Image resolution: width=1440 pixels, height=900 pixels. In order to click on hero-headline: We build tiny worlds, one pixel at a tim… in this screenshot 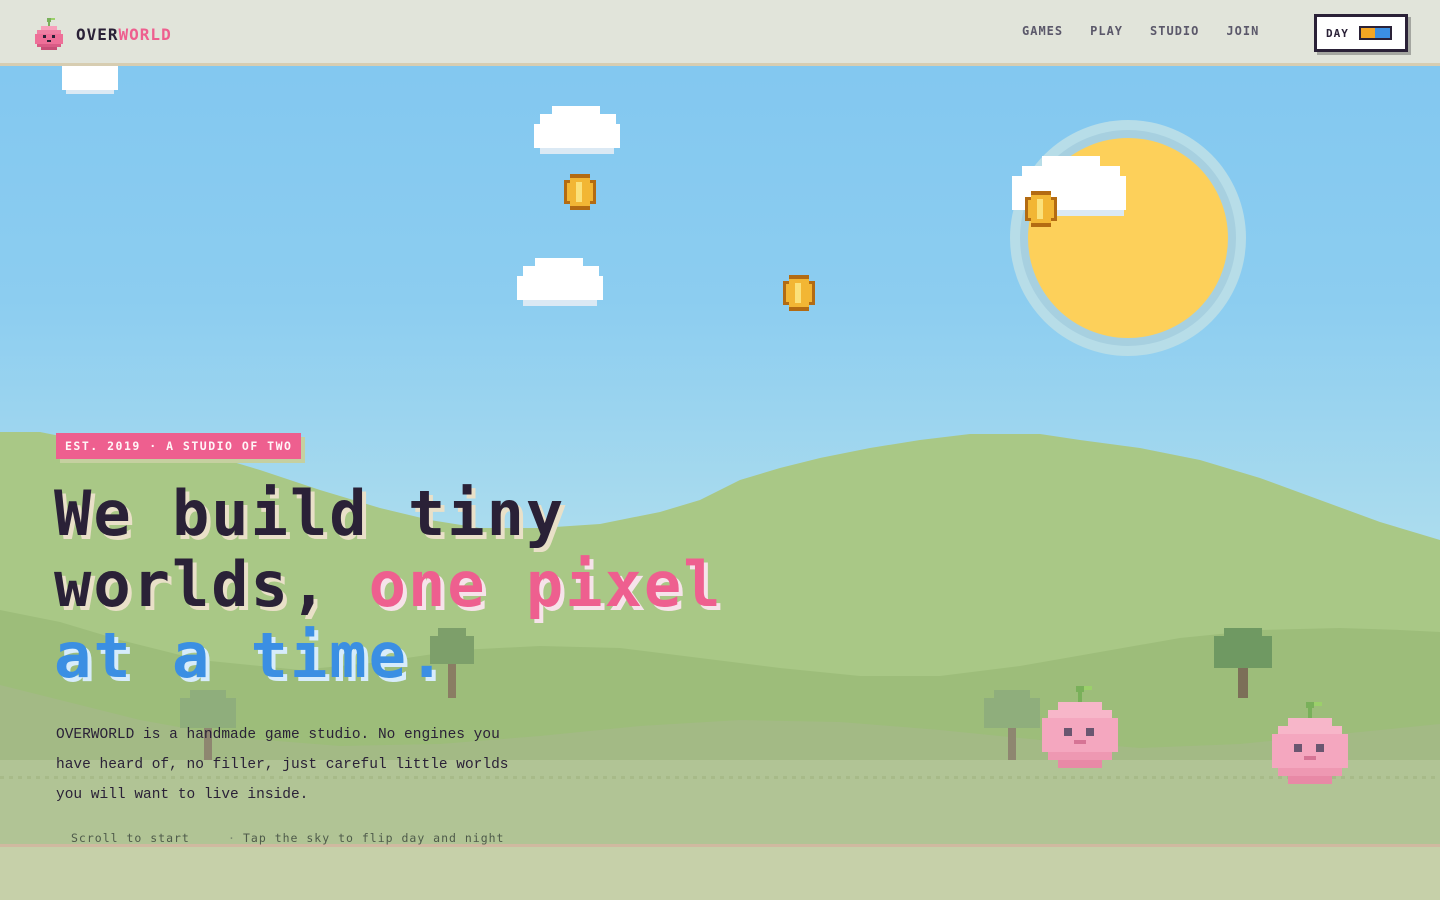, I will do `click(388, 584)`.